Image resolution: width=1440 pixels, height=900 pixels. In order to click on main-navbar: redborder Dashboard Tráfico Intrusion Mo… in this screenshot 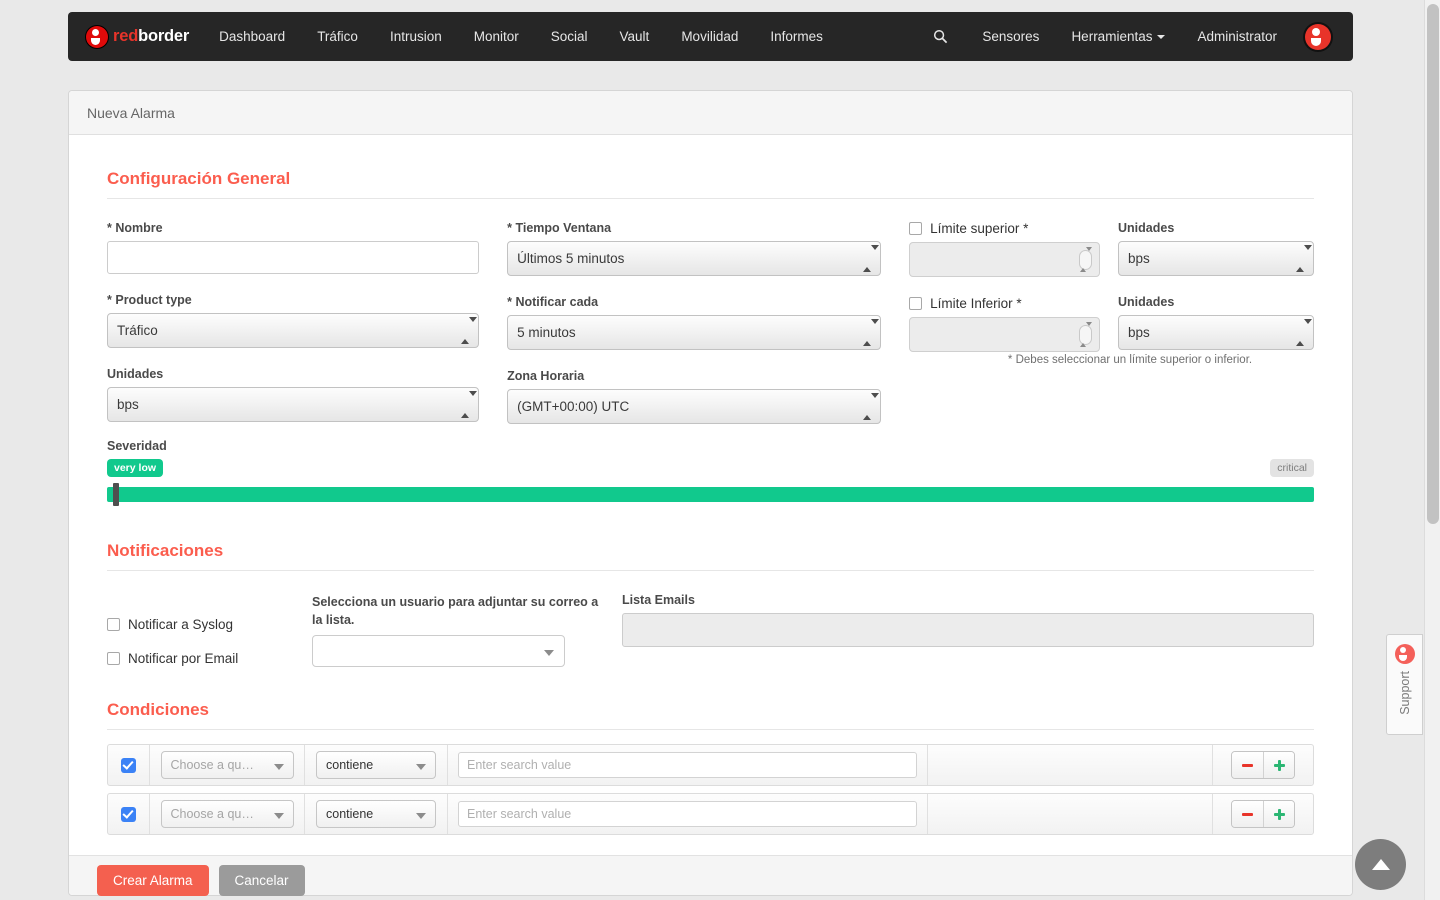, I will do `click(710, 36)`.